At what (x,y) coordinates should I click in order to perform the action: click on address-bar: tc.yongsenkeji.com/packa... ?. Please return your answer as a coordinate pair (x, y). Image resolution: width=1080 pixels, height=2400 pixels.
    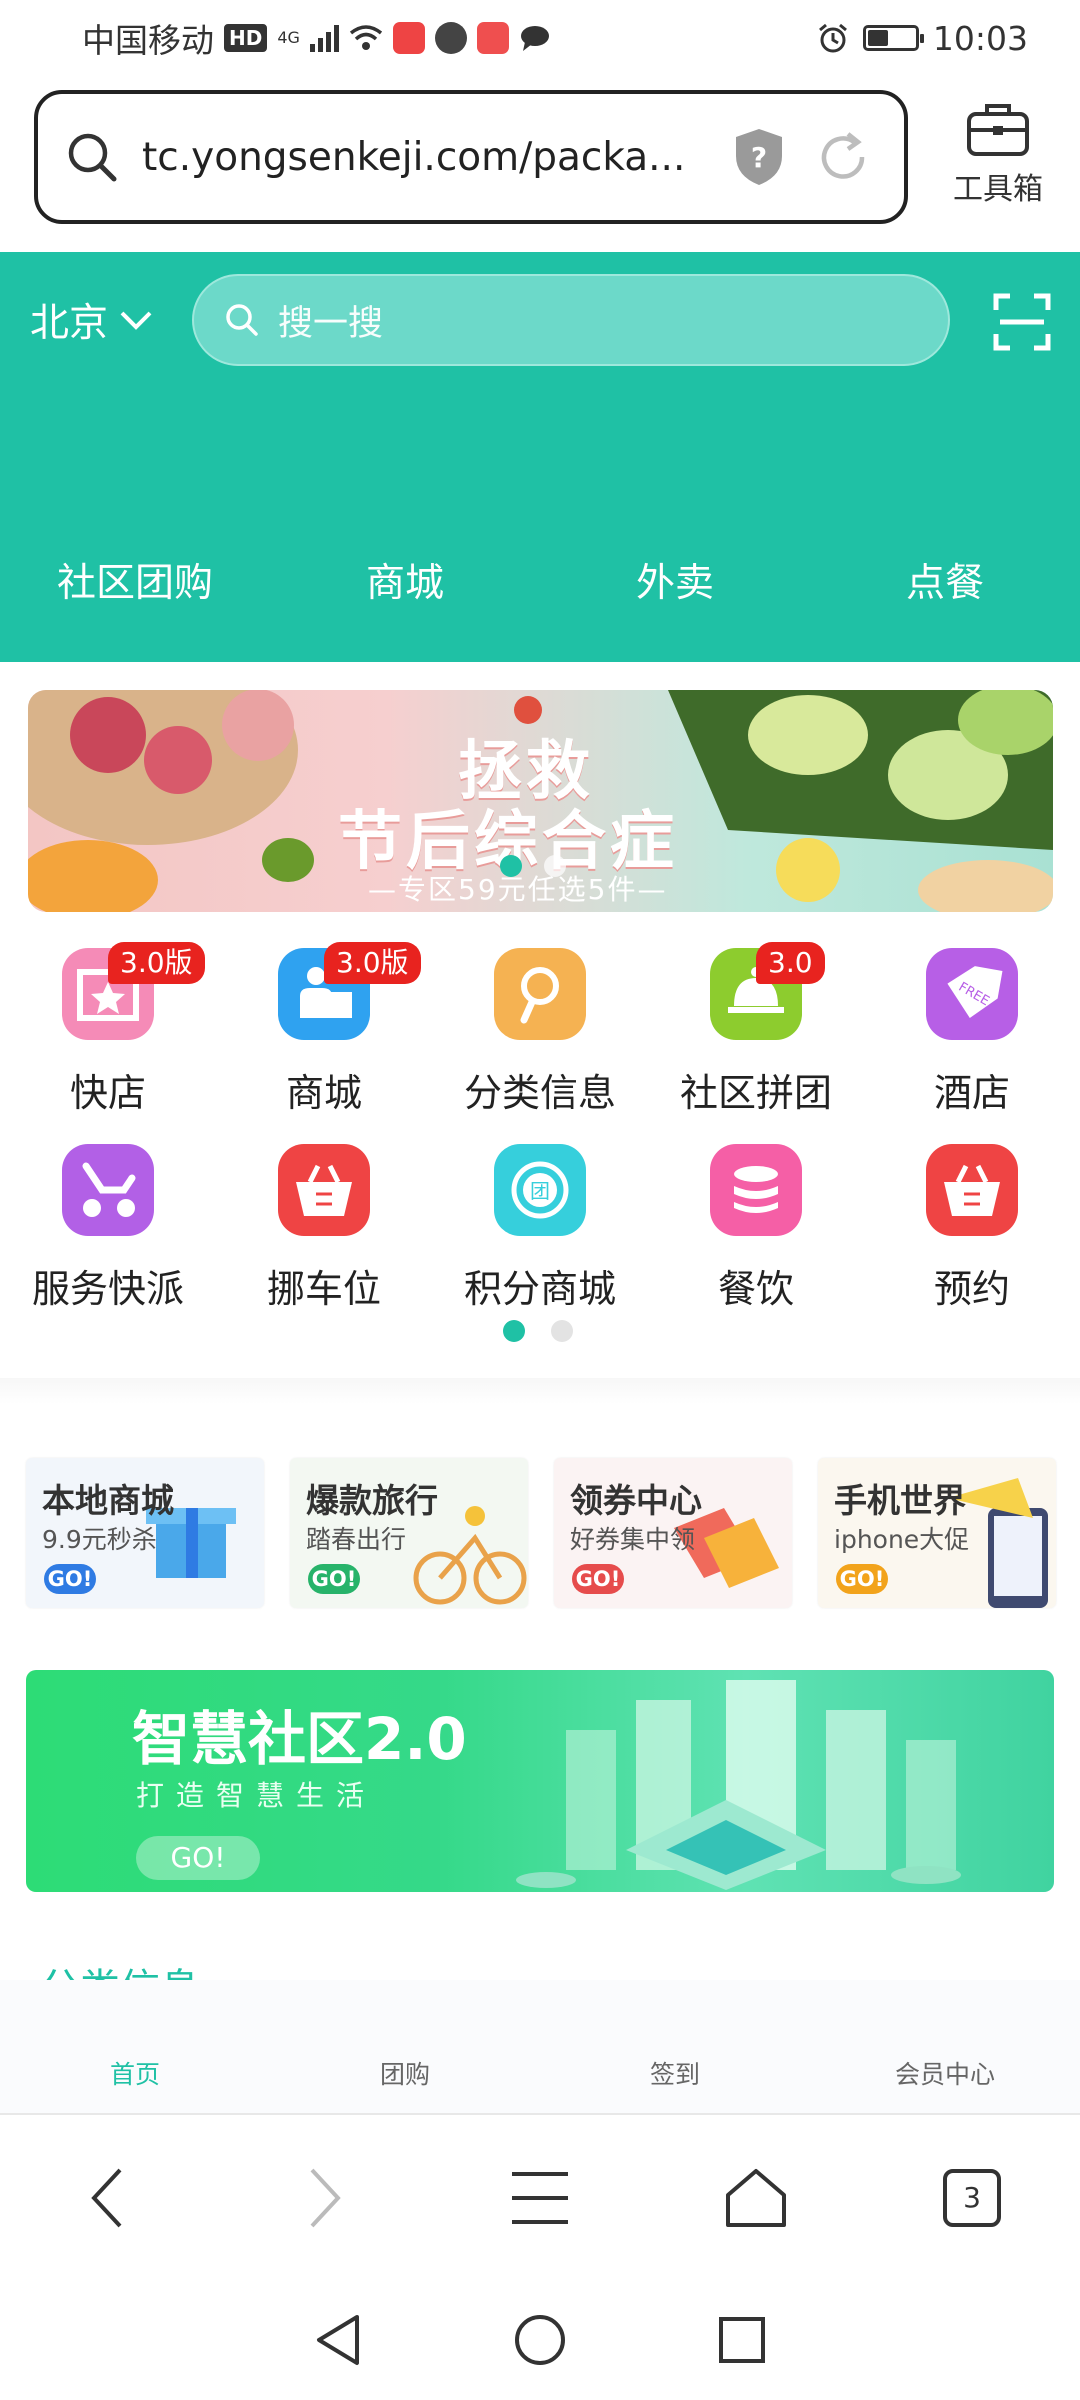
    Looking at the image, I should click on (471, 157).